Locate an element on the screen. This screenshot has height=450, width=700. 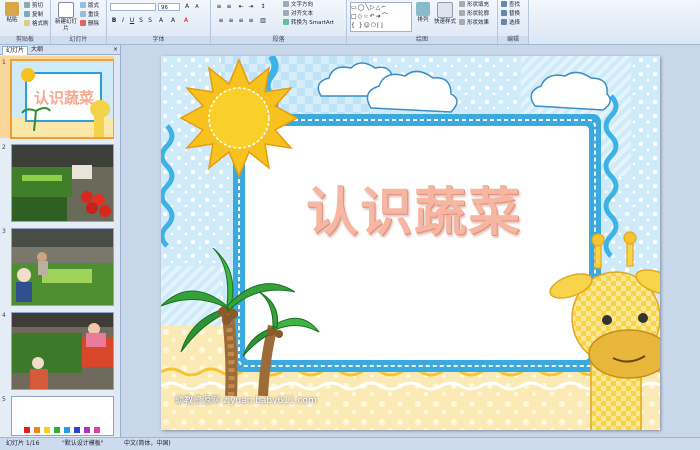
svg-text: 认识蔬菜 is located at coordinates (64, 98).